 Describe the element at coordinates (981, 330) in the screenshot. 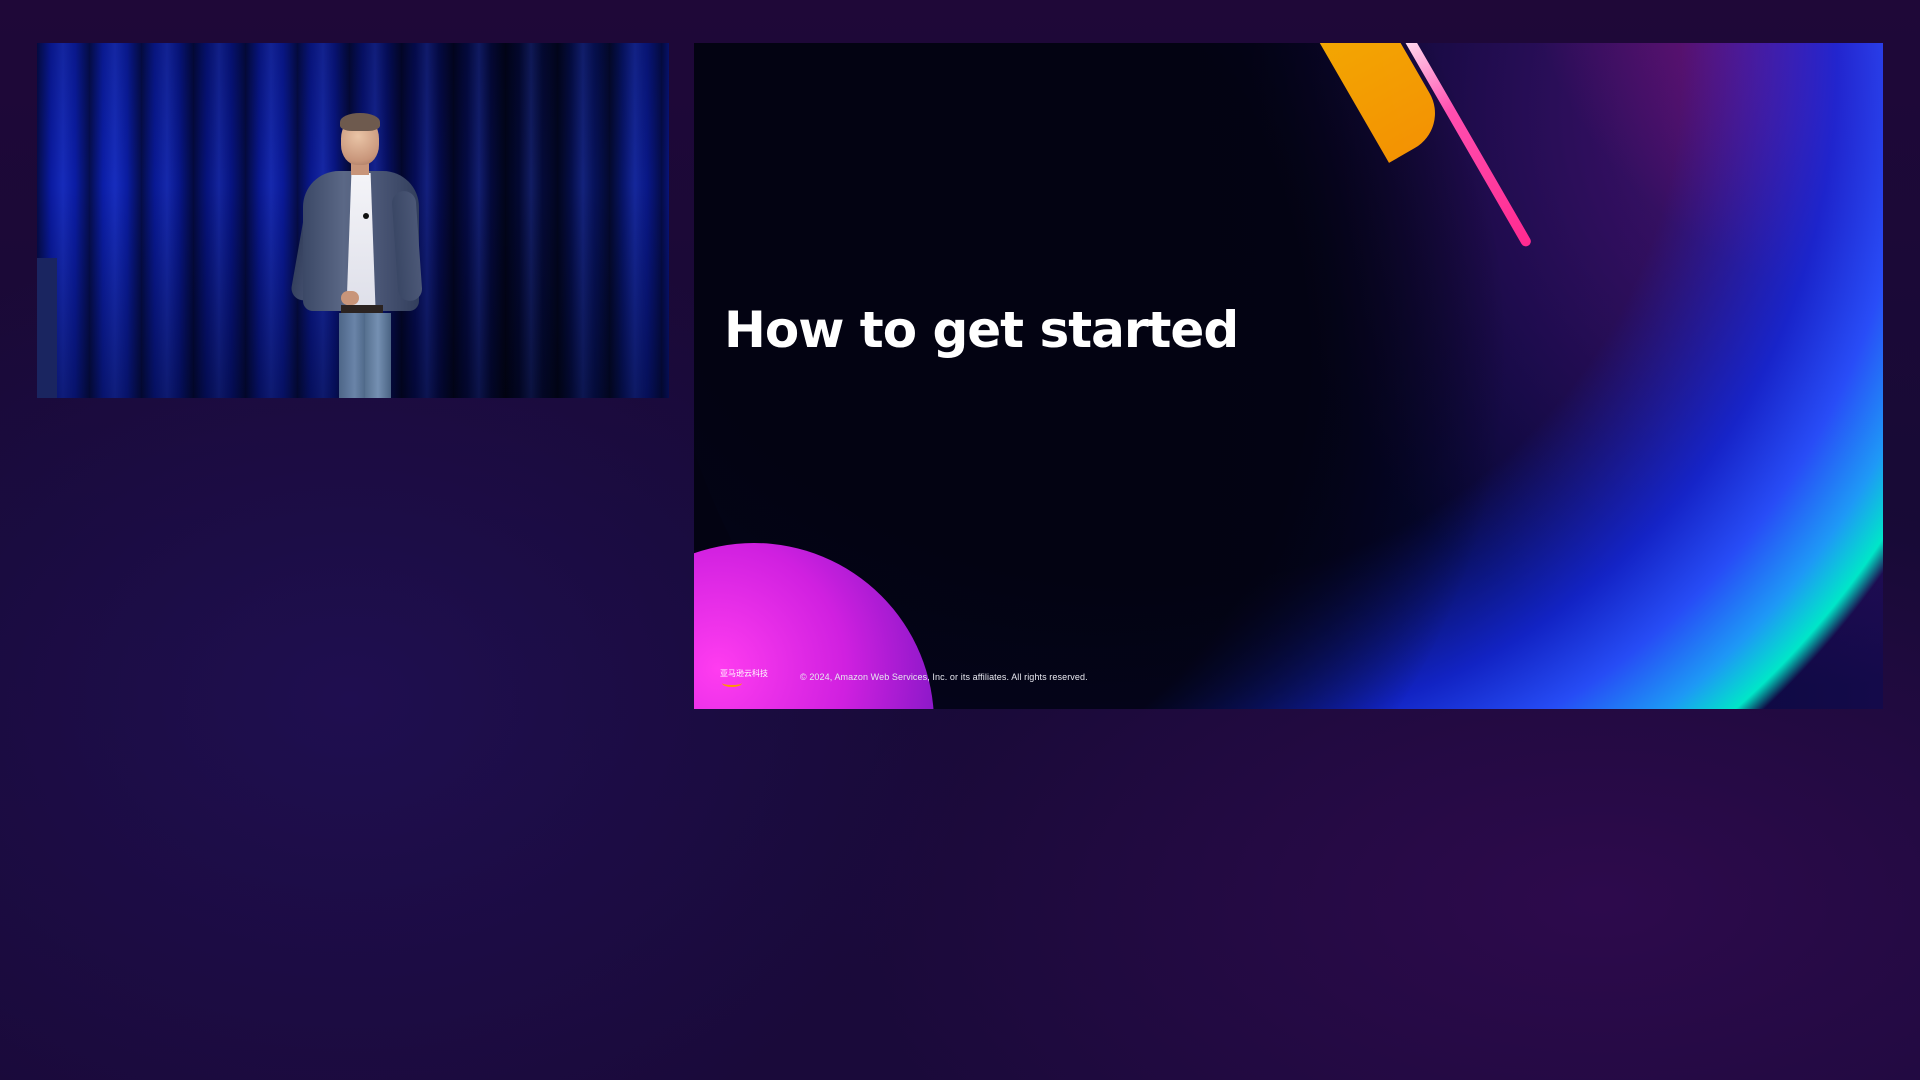

I see `slide-title: How to get started` at that location.